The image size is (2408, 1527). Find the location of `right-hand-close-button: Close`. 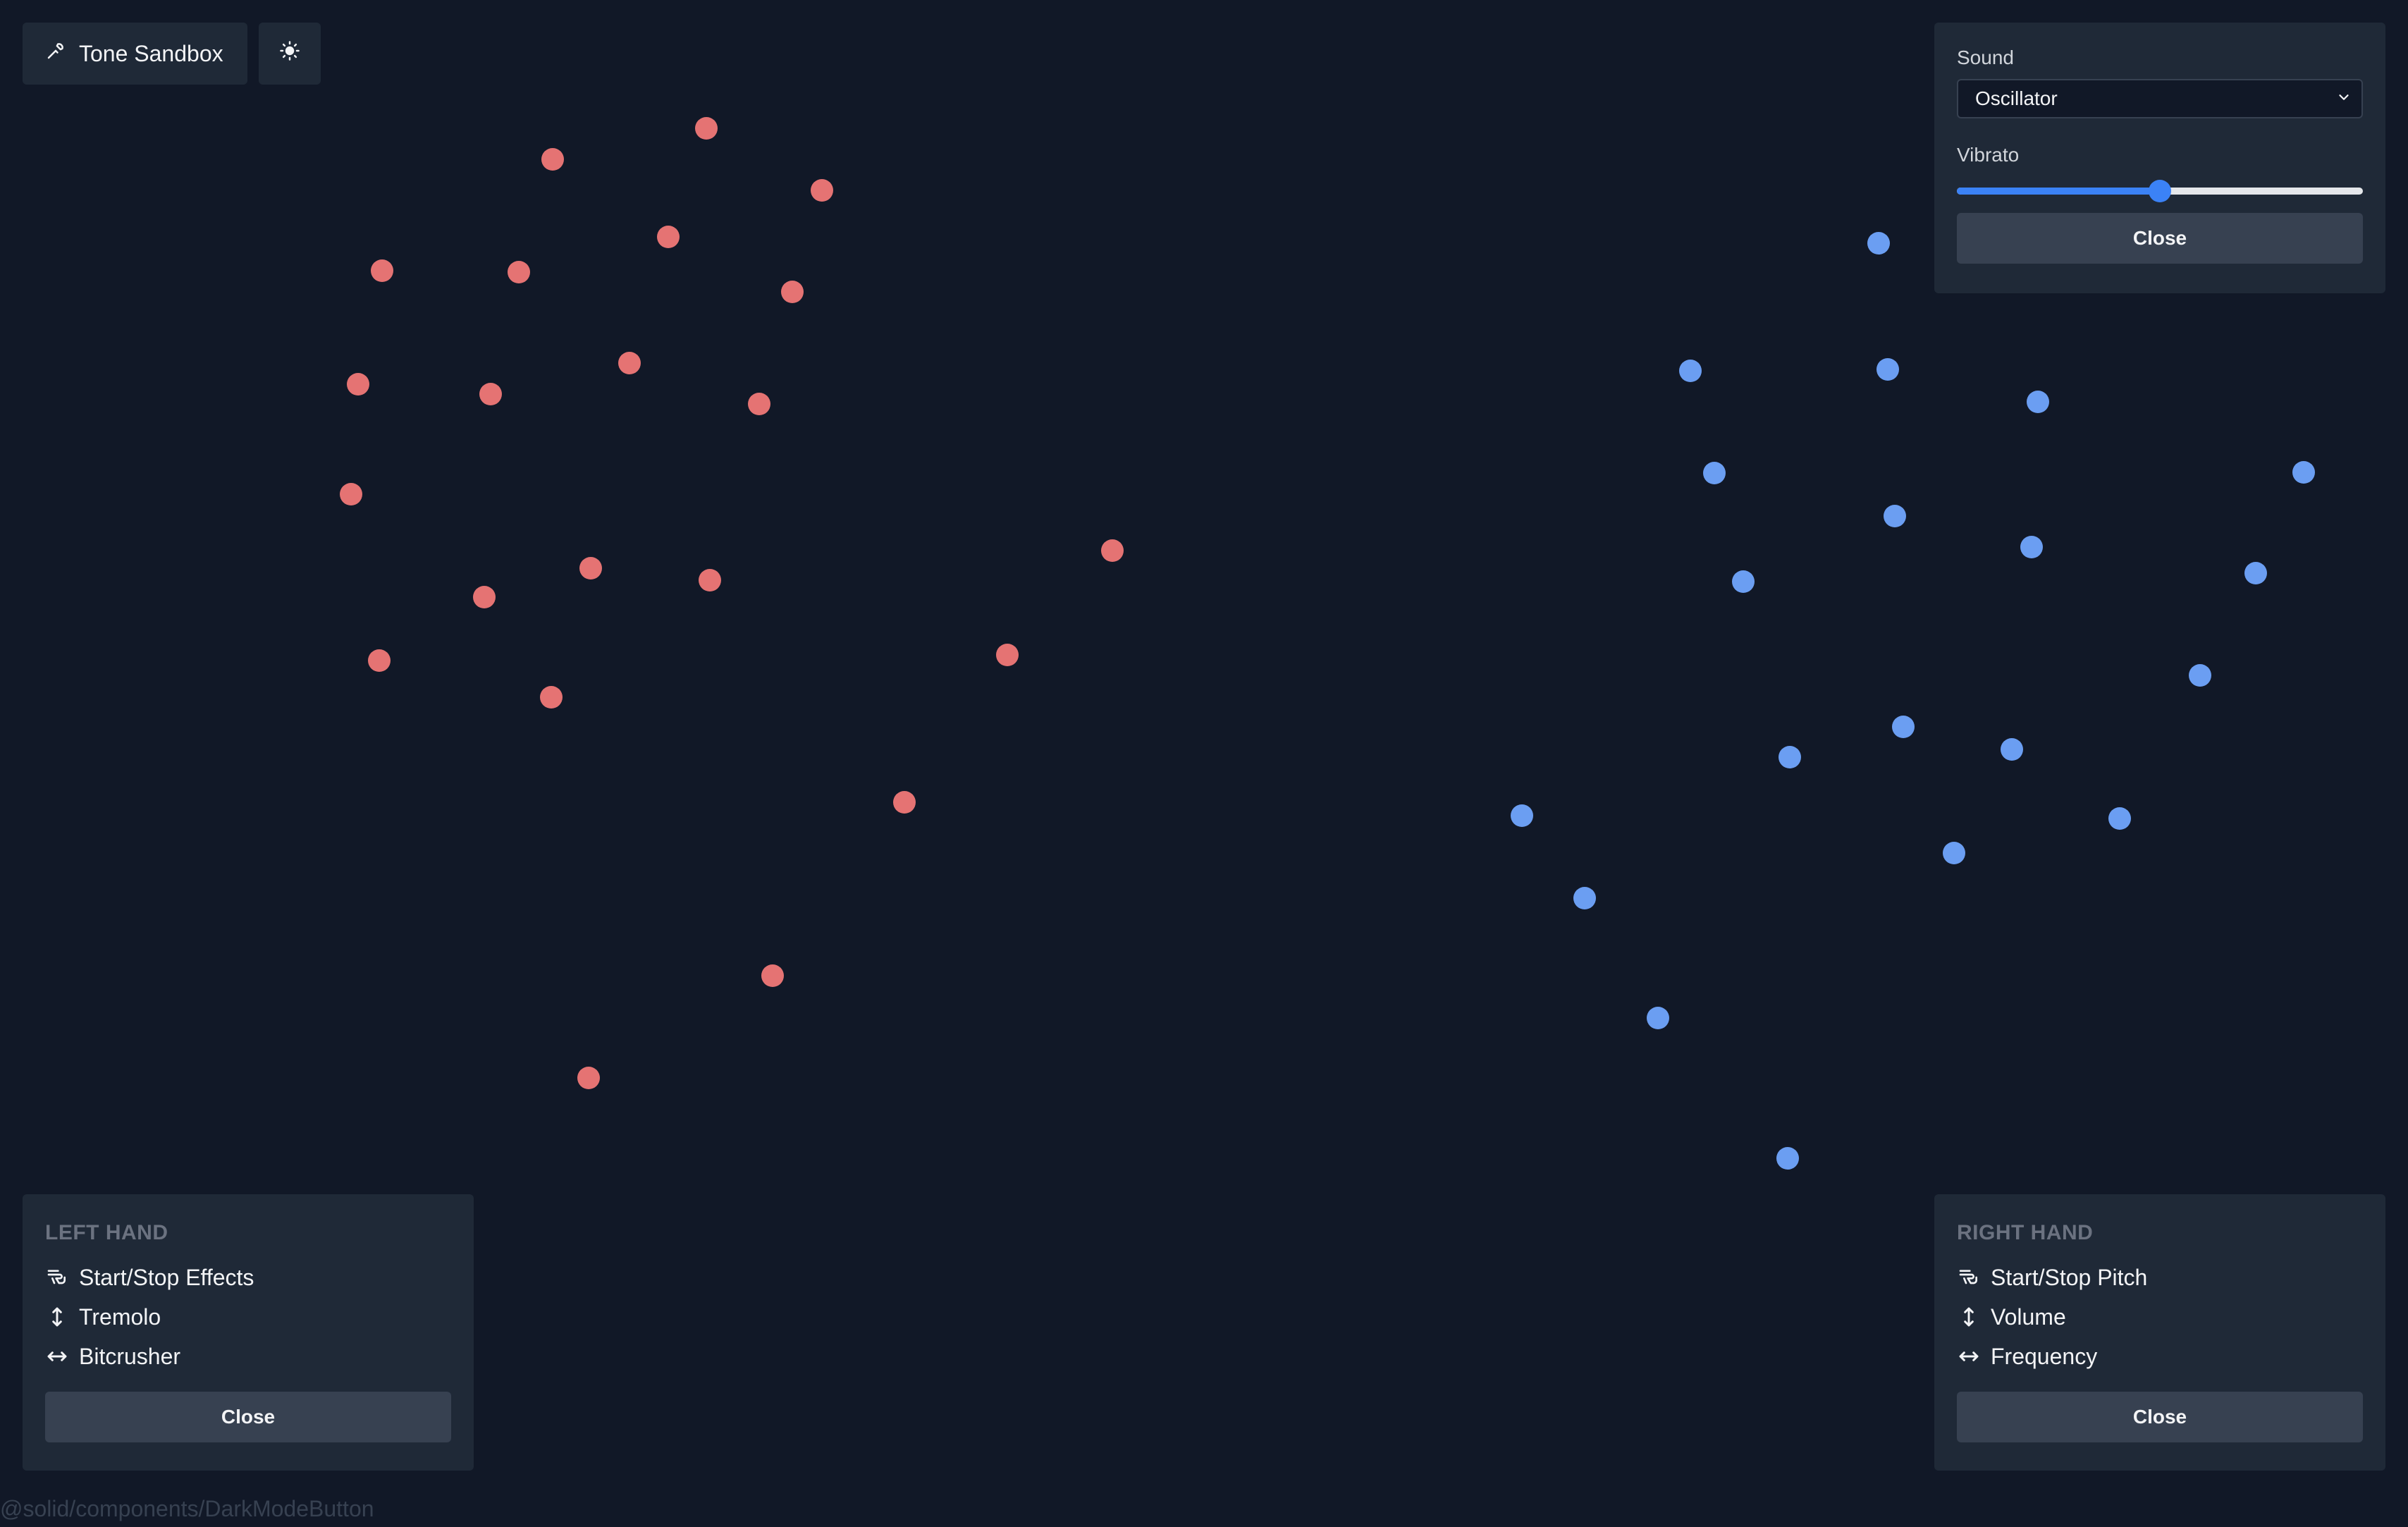

right-hand-close-button: Close is located at coordinates (2160, 1417).